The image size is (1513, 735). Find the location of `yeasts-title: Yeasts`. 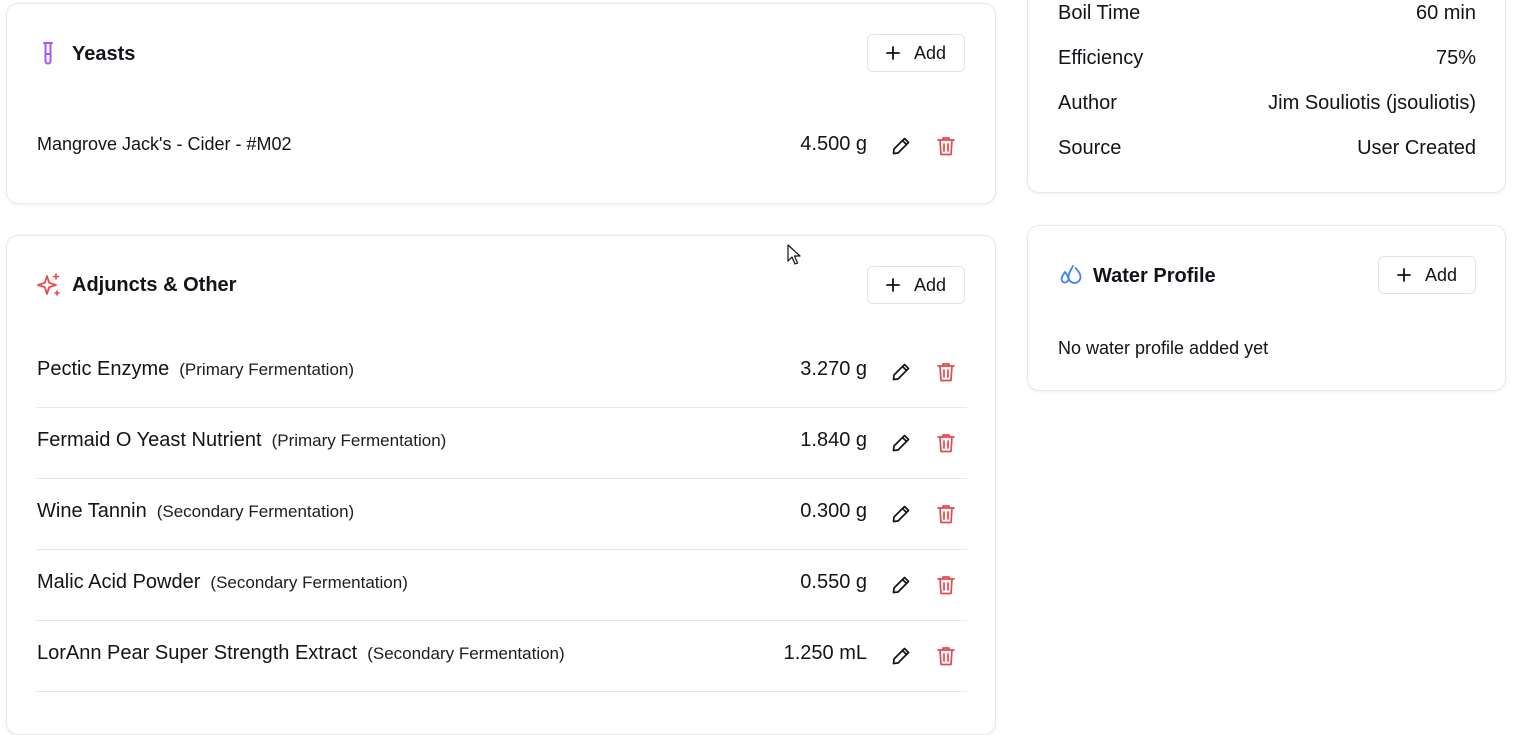

yeasts-title: Yeasts is located at coordinates (104, 54).